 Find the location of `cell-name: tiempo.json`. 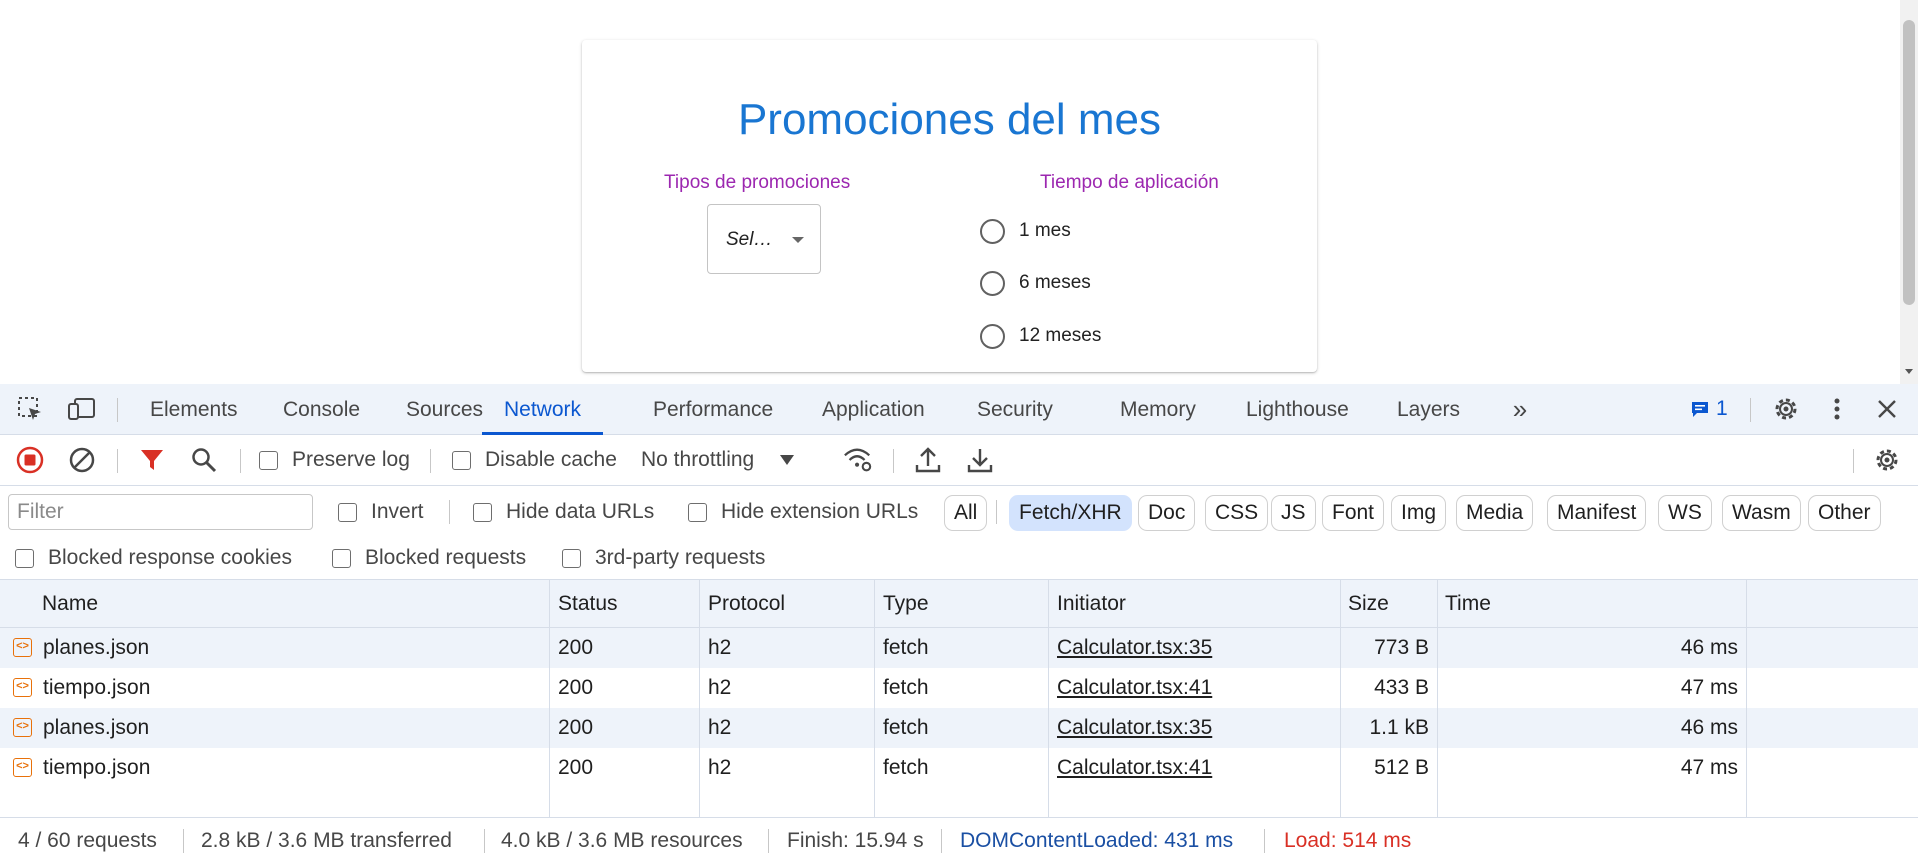

cell-name: tiempo.json is located at coordinates (97, 687).